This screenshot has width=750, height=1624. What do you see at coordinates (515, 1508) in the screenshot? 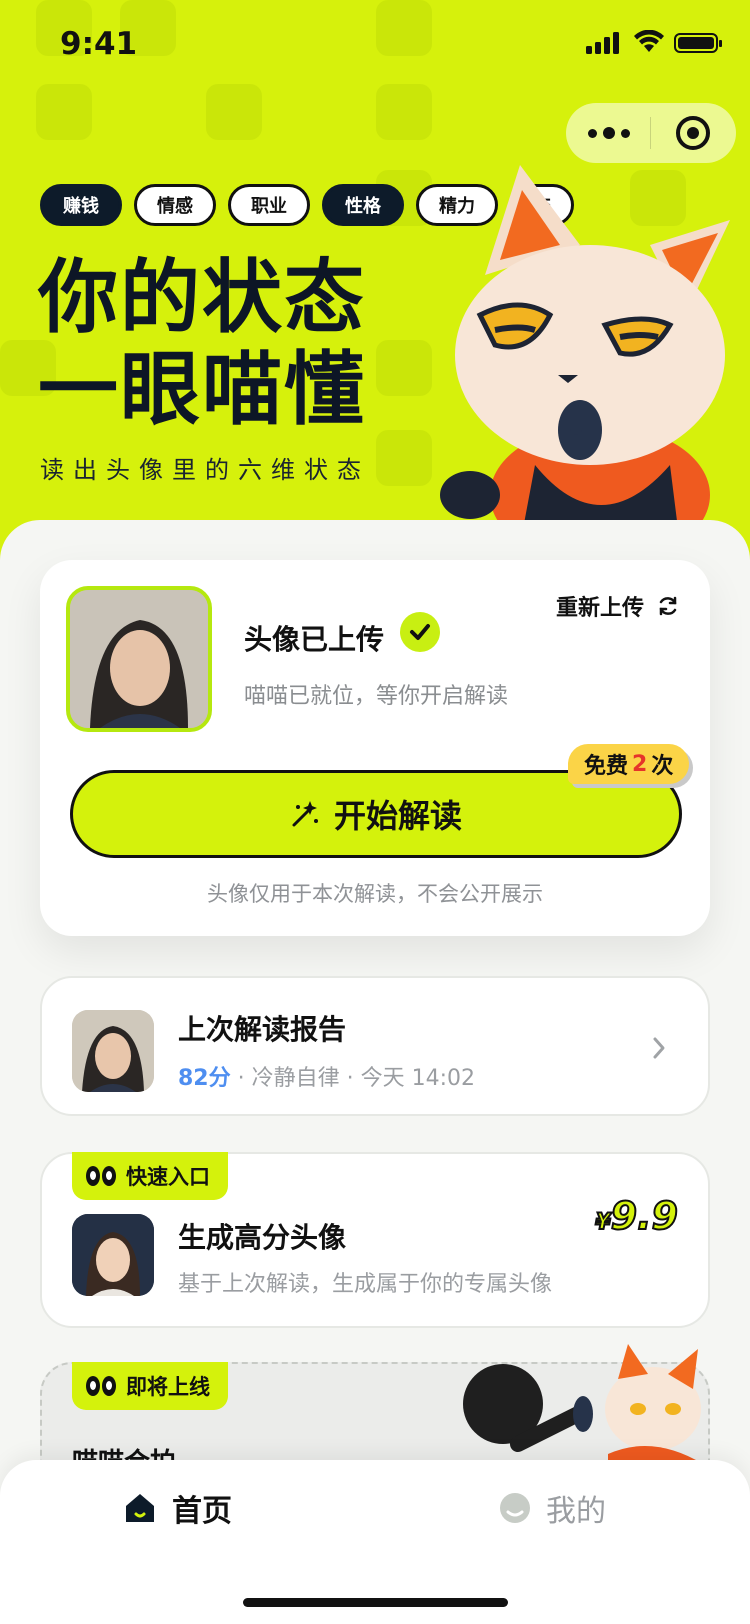
I see `profile-icon` at bounding box center [515, 1508].